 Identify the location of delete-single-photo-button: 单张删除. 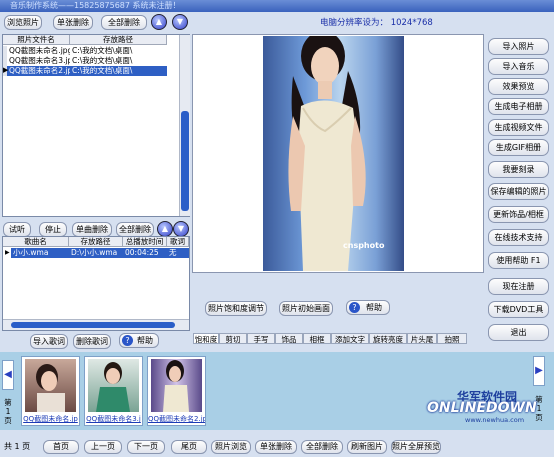
(73, 22).